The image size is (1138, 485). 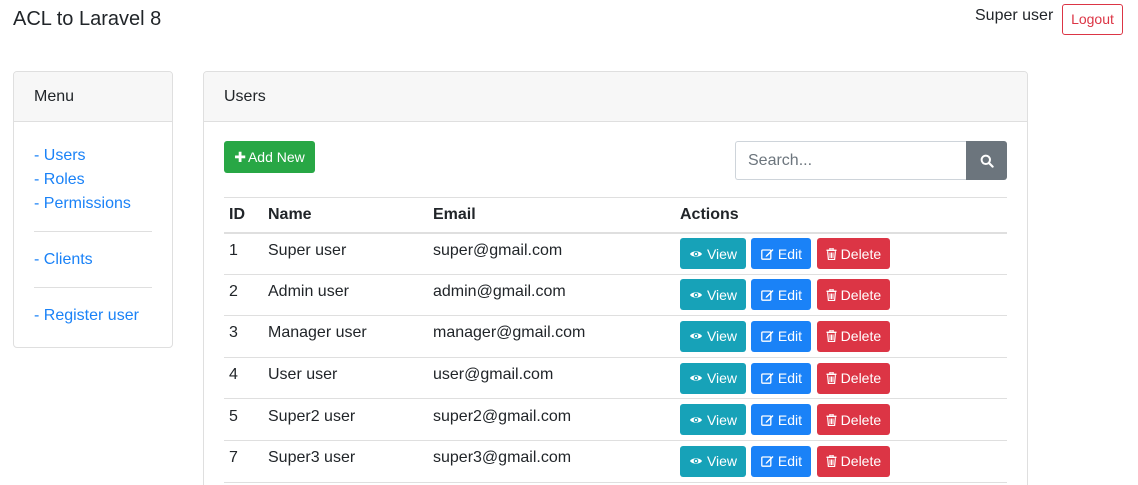 I want to click on search-group, so click(x=871, y=160).